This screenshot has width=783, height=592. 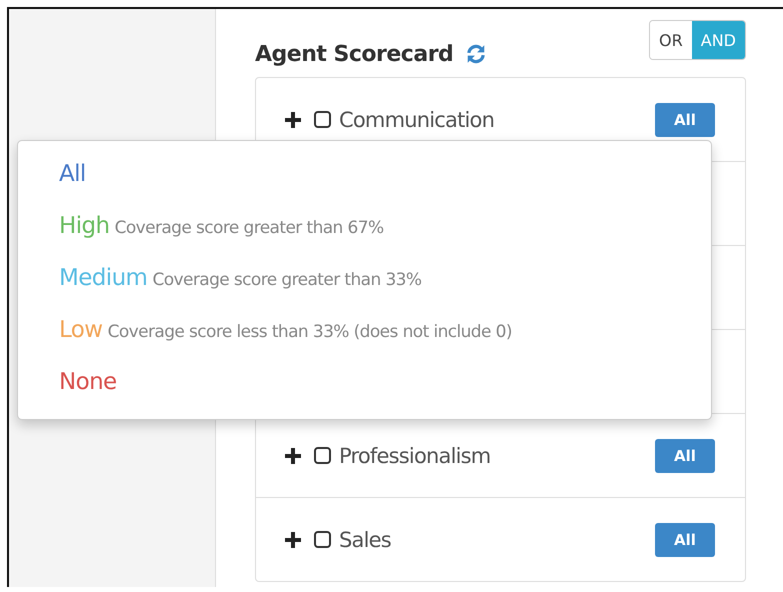 What do you see at coordinates (476, 54) in the screenshot?
I see `refresh-icon` at bounding box center [476, 54].